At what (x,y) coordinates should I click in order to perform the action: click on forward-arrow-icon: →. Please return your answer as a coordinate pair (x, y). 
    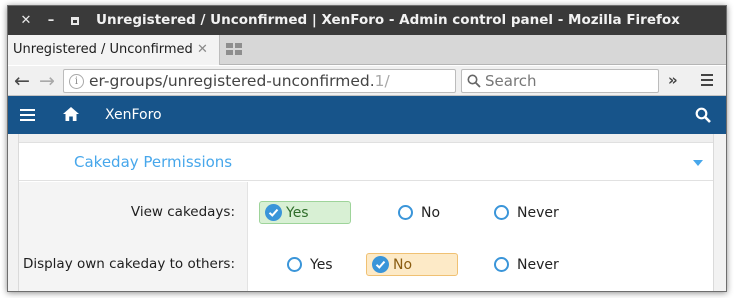
    Looking at the image, I should click on (47, 81).